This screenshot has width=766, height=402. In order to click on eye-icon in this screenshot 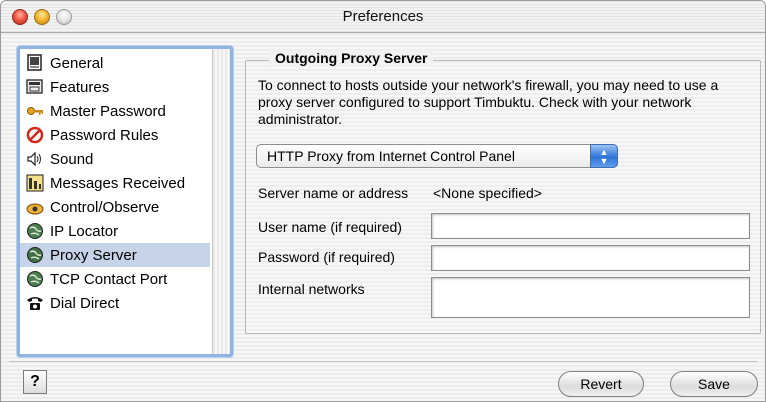, I will do `click(35, 207)`.